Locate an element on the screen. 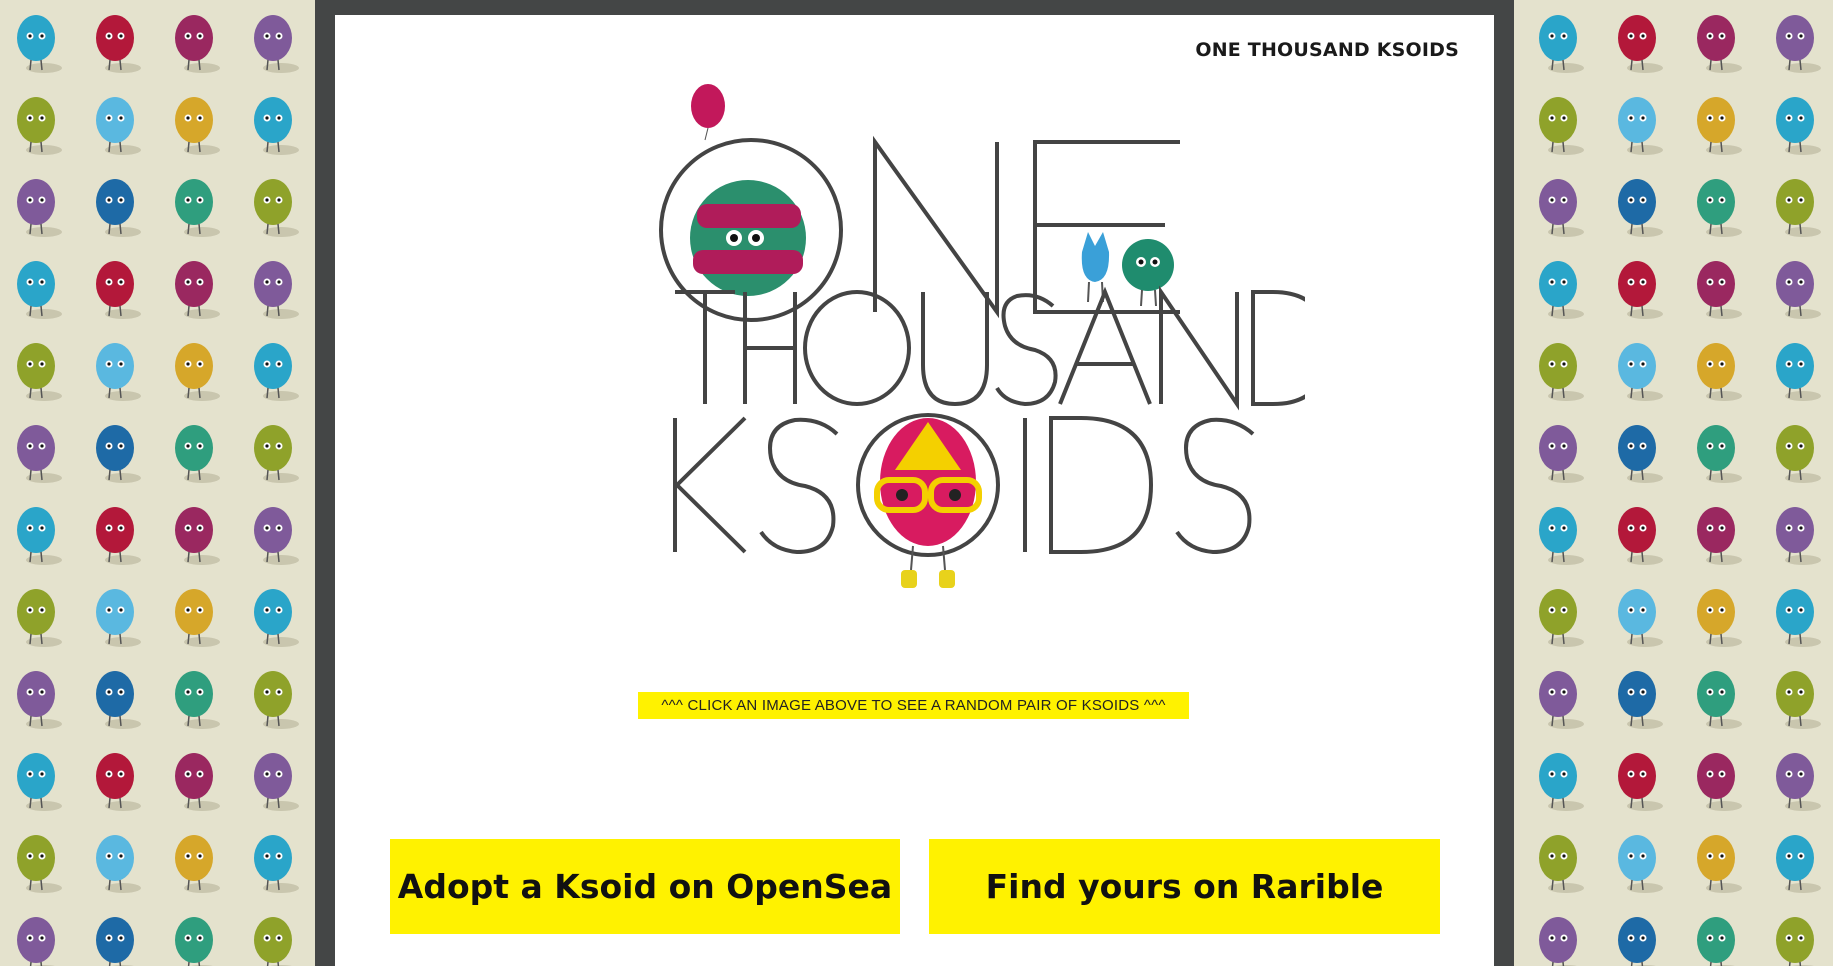  site-title: ONE THOUSAND KSOIDS is located at coordinates (1327, 50).